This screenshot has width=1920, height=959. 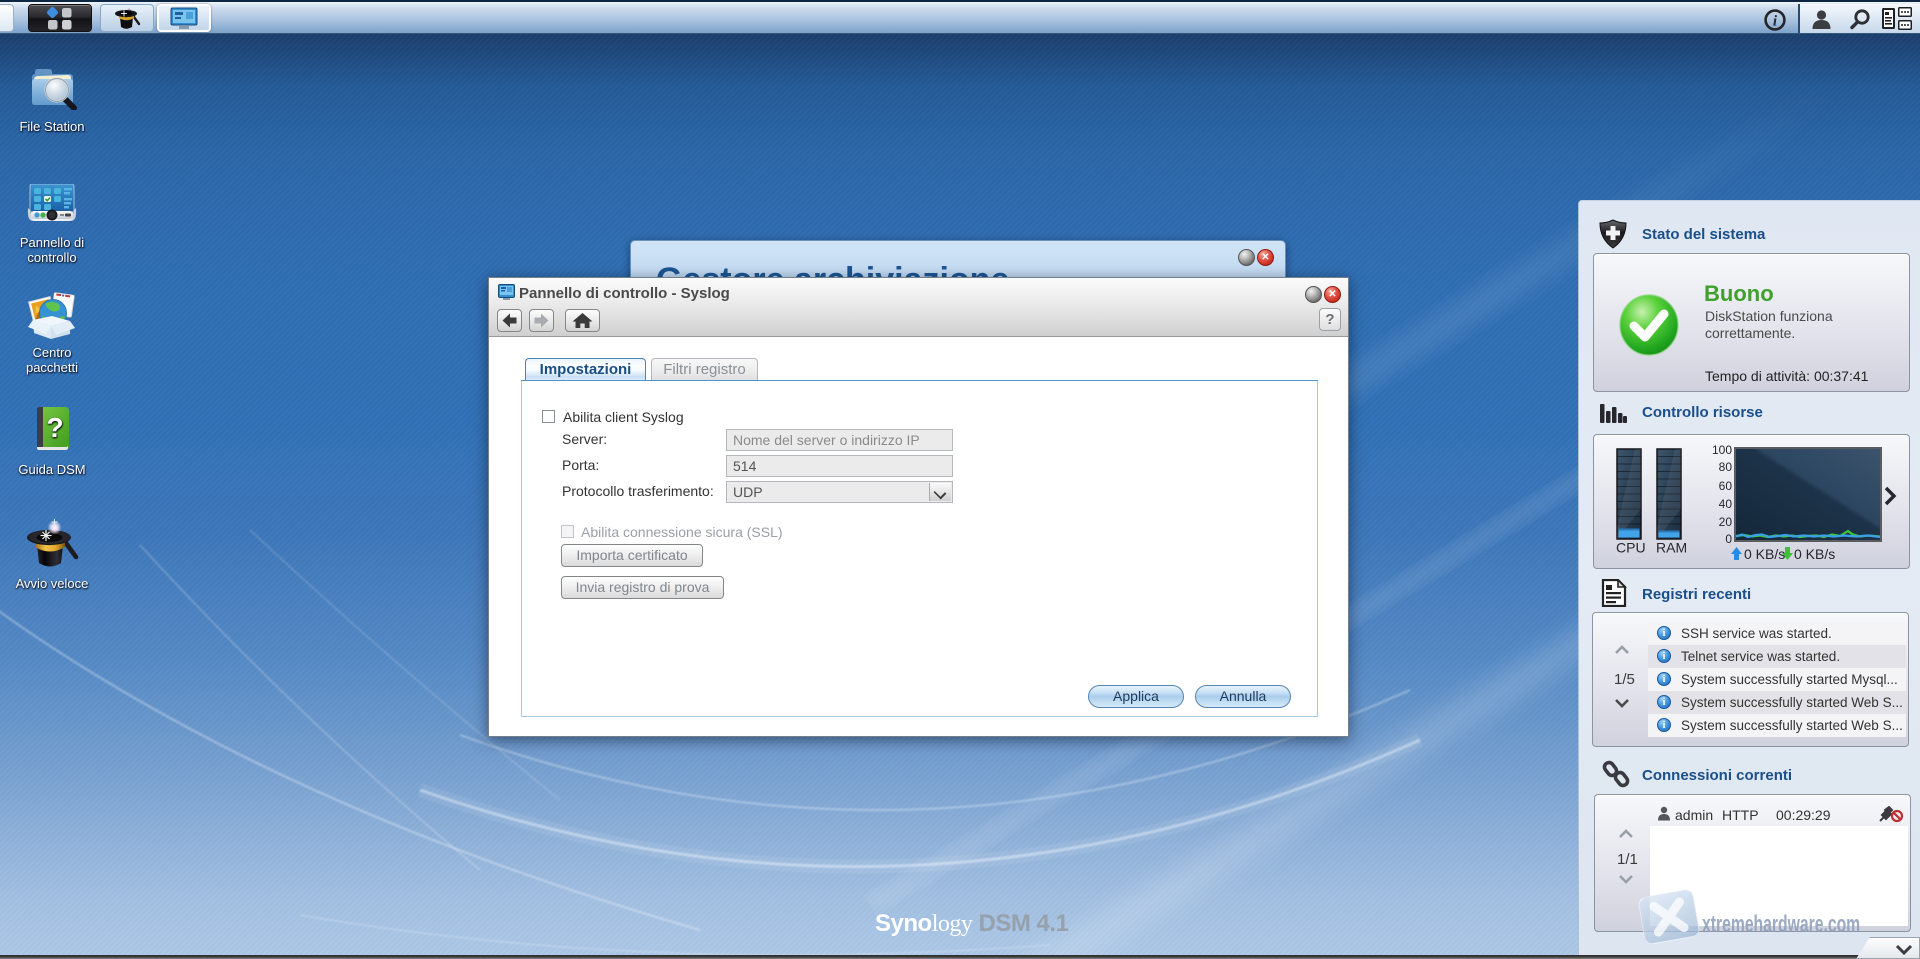 I want to click on svg-text: 100, so click(x=1722, y=450).